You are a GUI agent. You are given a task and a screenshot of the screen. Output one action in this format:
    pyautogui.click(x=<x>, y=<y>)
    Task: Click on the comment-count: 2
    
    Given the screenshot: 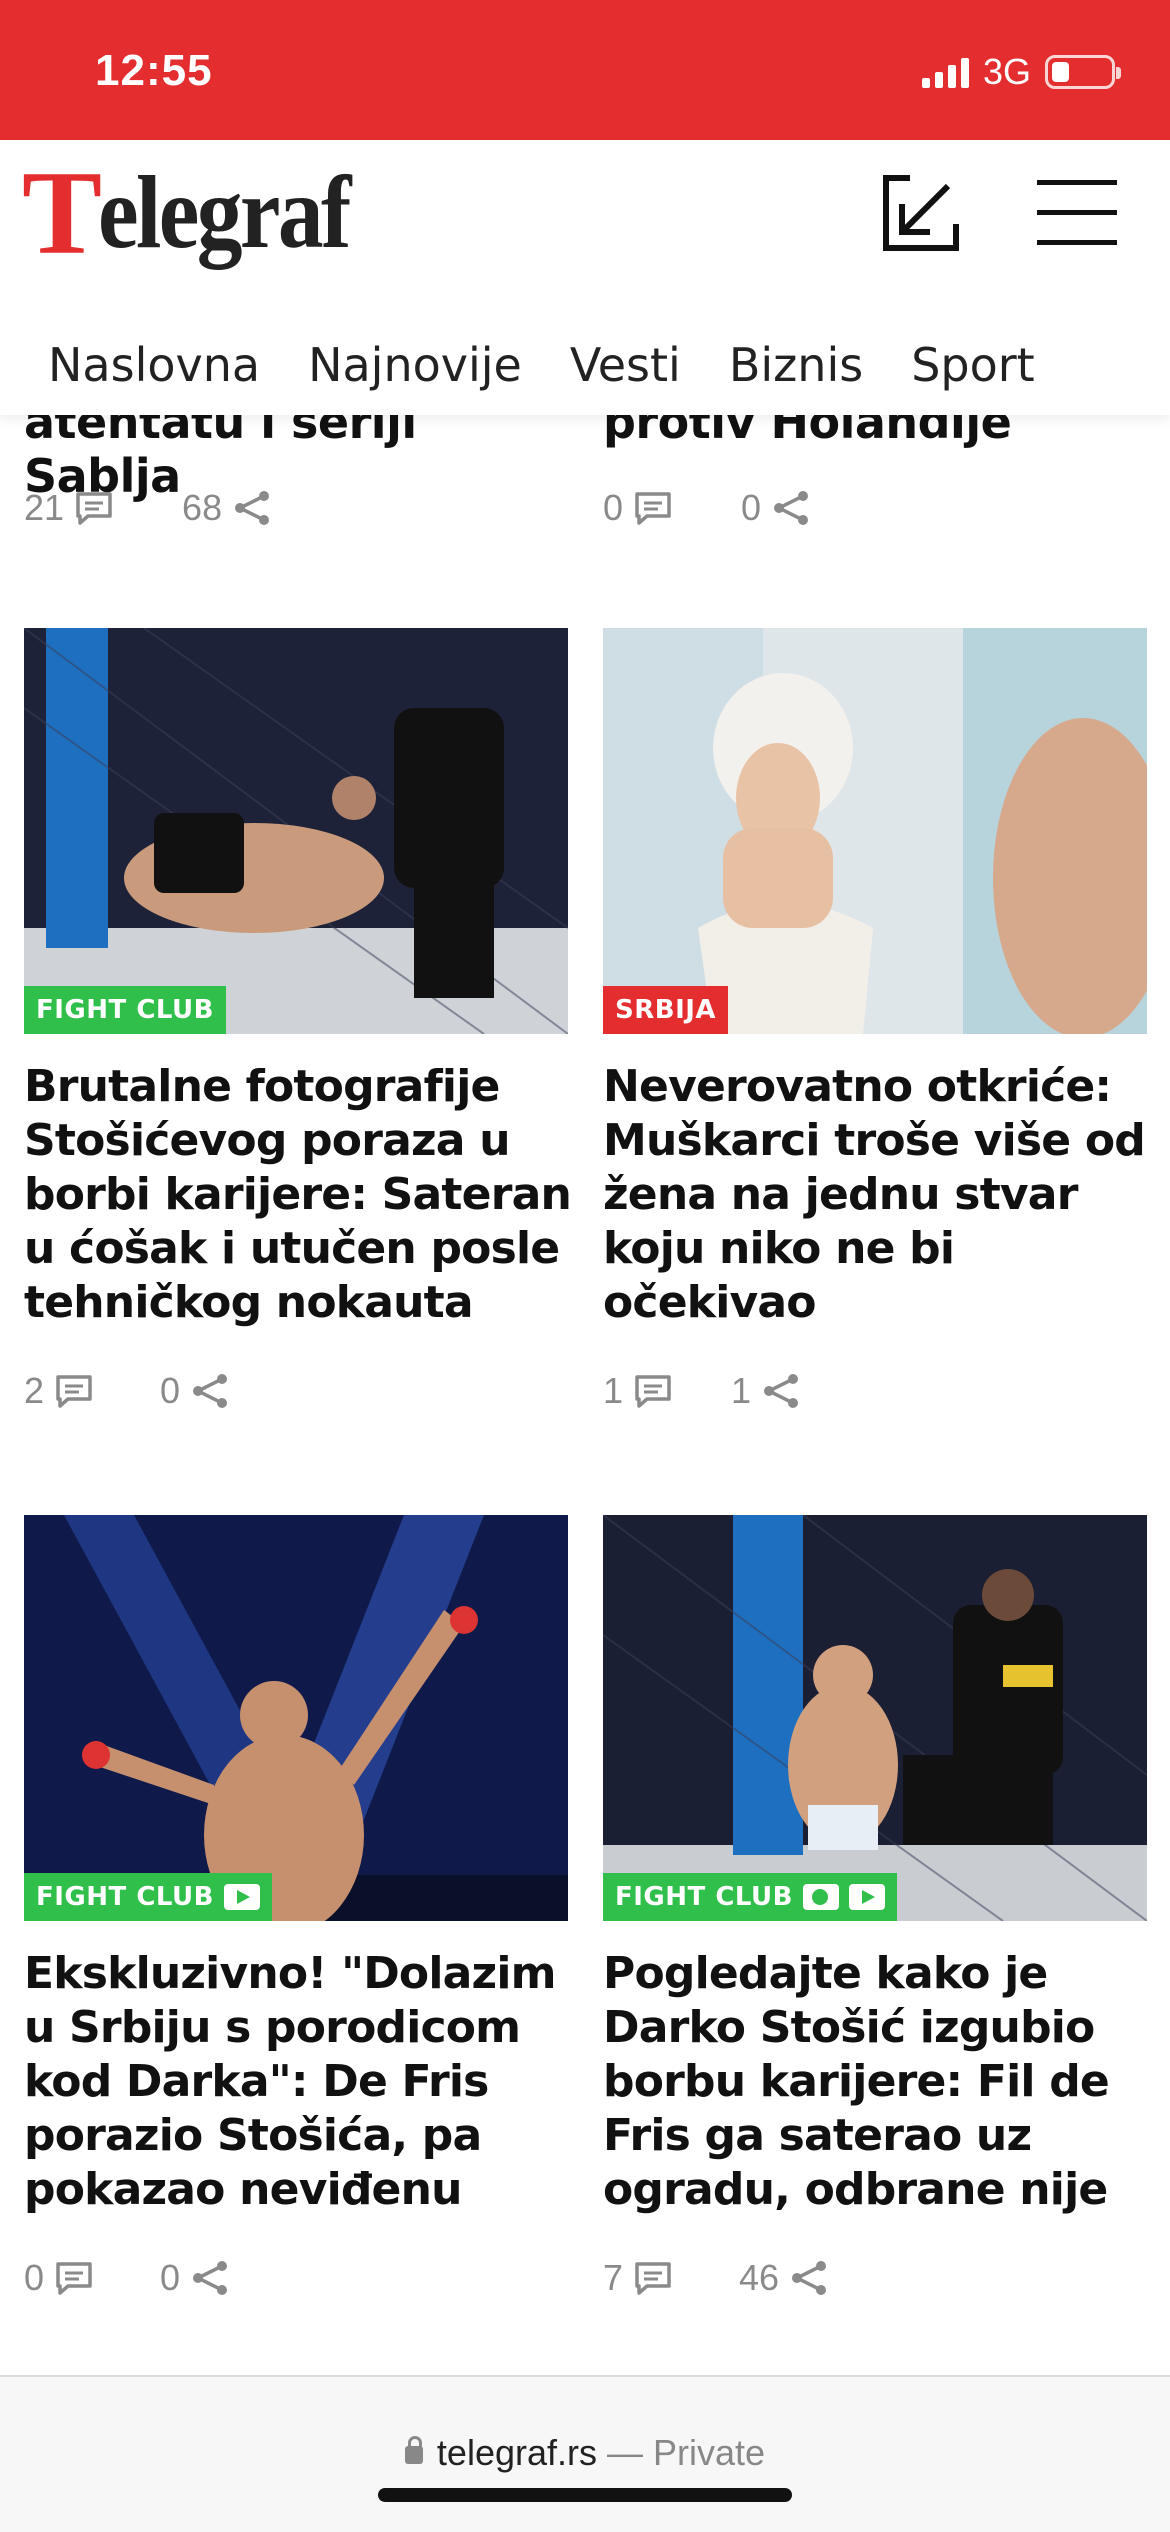 What is the action you would take?
    pyautogui.click(x=34, y=1390)
    